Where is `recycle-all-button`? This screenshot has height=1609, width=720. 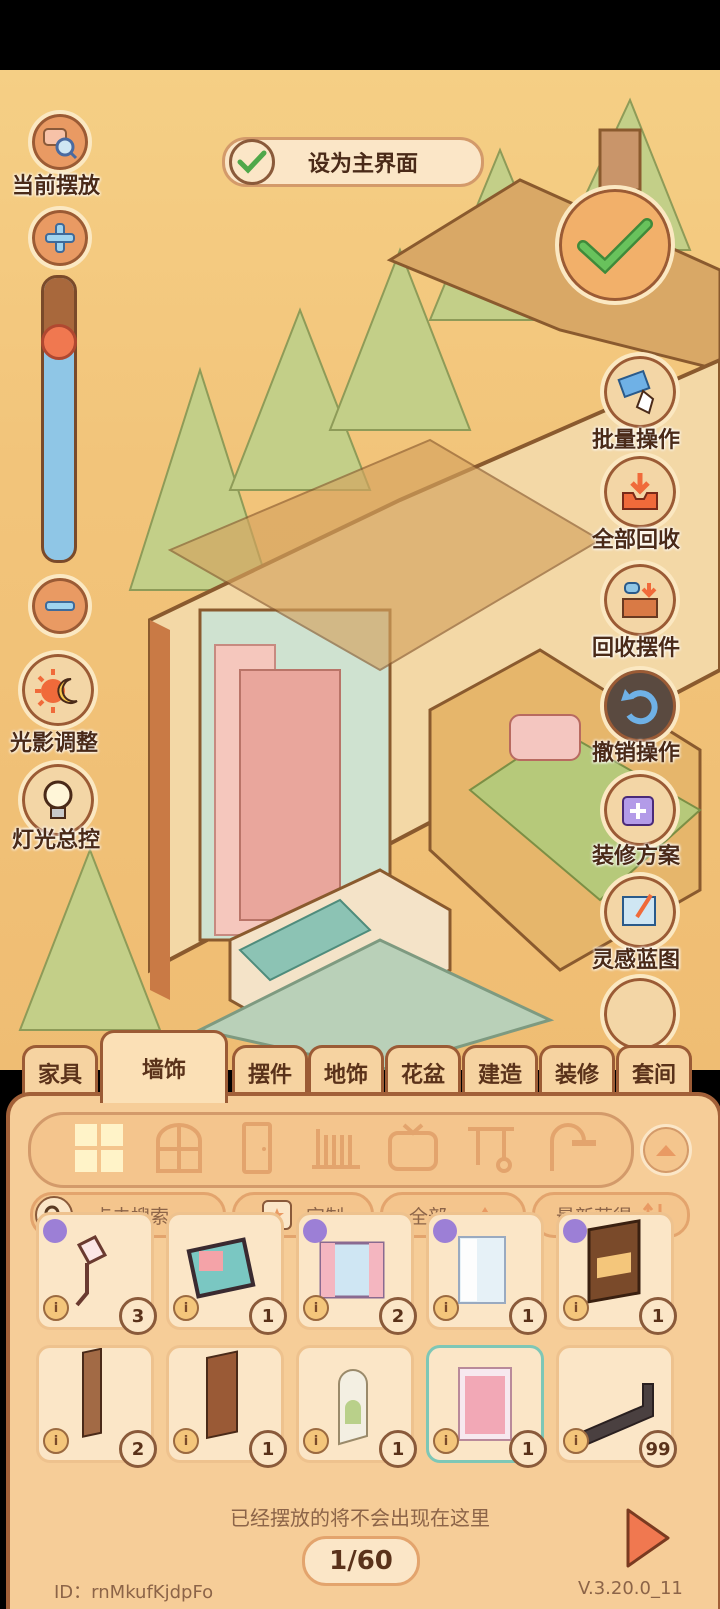
recycle-all-button is located at coordinates (640, 492).